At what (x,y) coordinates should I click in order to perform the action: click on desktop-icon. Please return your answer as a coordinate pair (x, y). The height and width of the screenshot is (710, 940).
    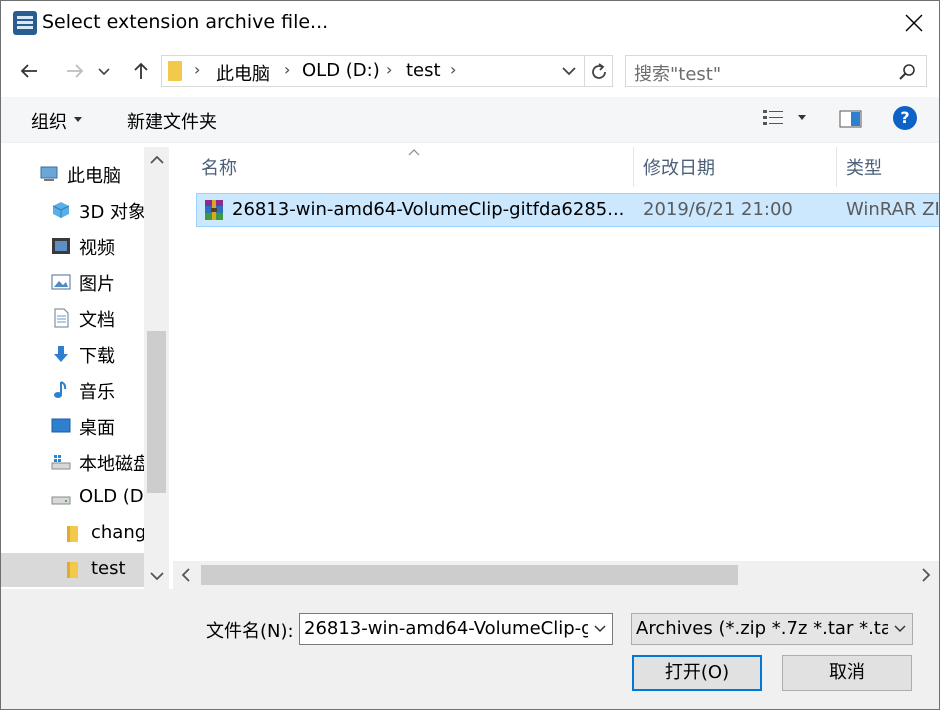
    Looking at the image, I should click on (61, 425).